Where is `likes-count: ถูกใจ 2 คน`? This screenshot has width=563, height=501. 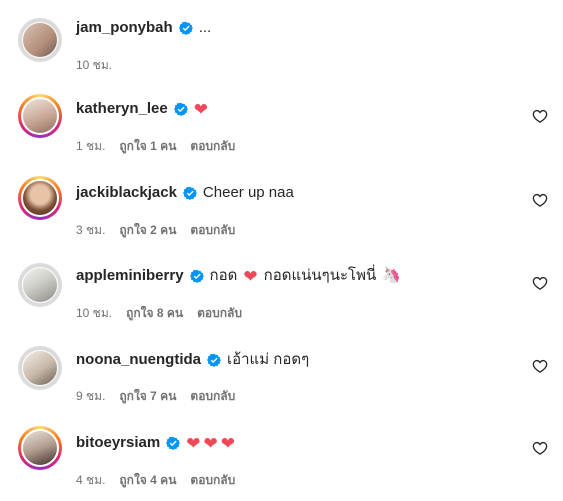
likes-count: ถูกใจ 2 คน is located at coordinates (147, 230).